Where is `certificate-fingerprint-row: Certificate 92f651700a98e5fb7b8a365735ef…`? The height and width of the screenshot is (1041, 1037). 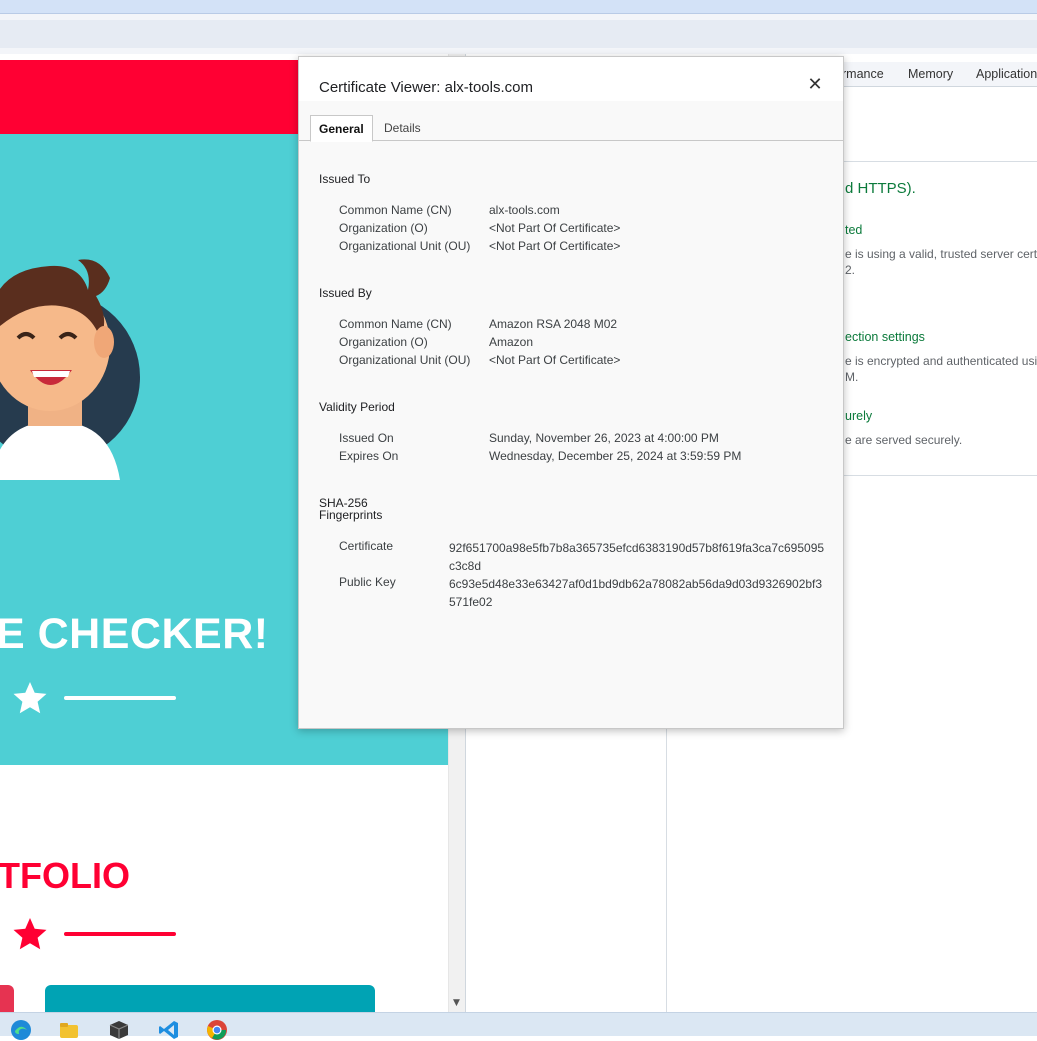 certificate-fingerprint-row: Certificate 92f651700a98e5fb7b8a365735ef… is located at coordinates (584, 557).